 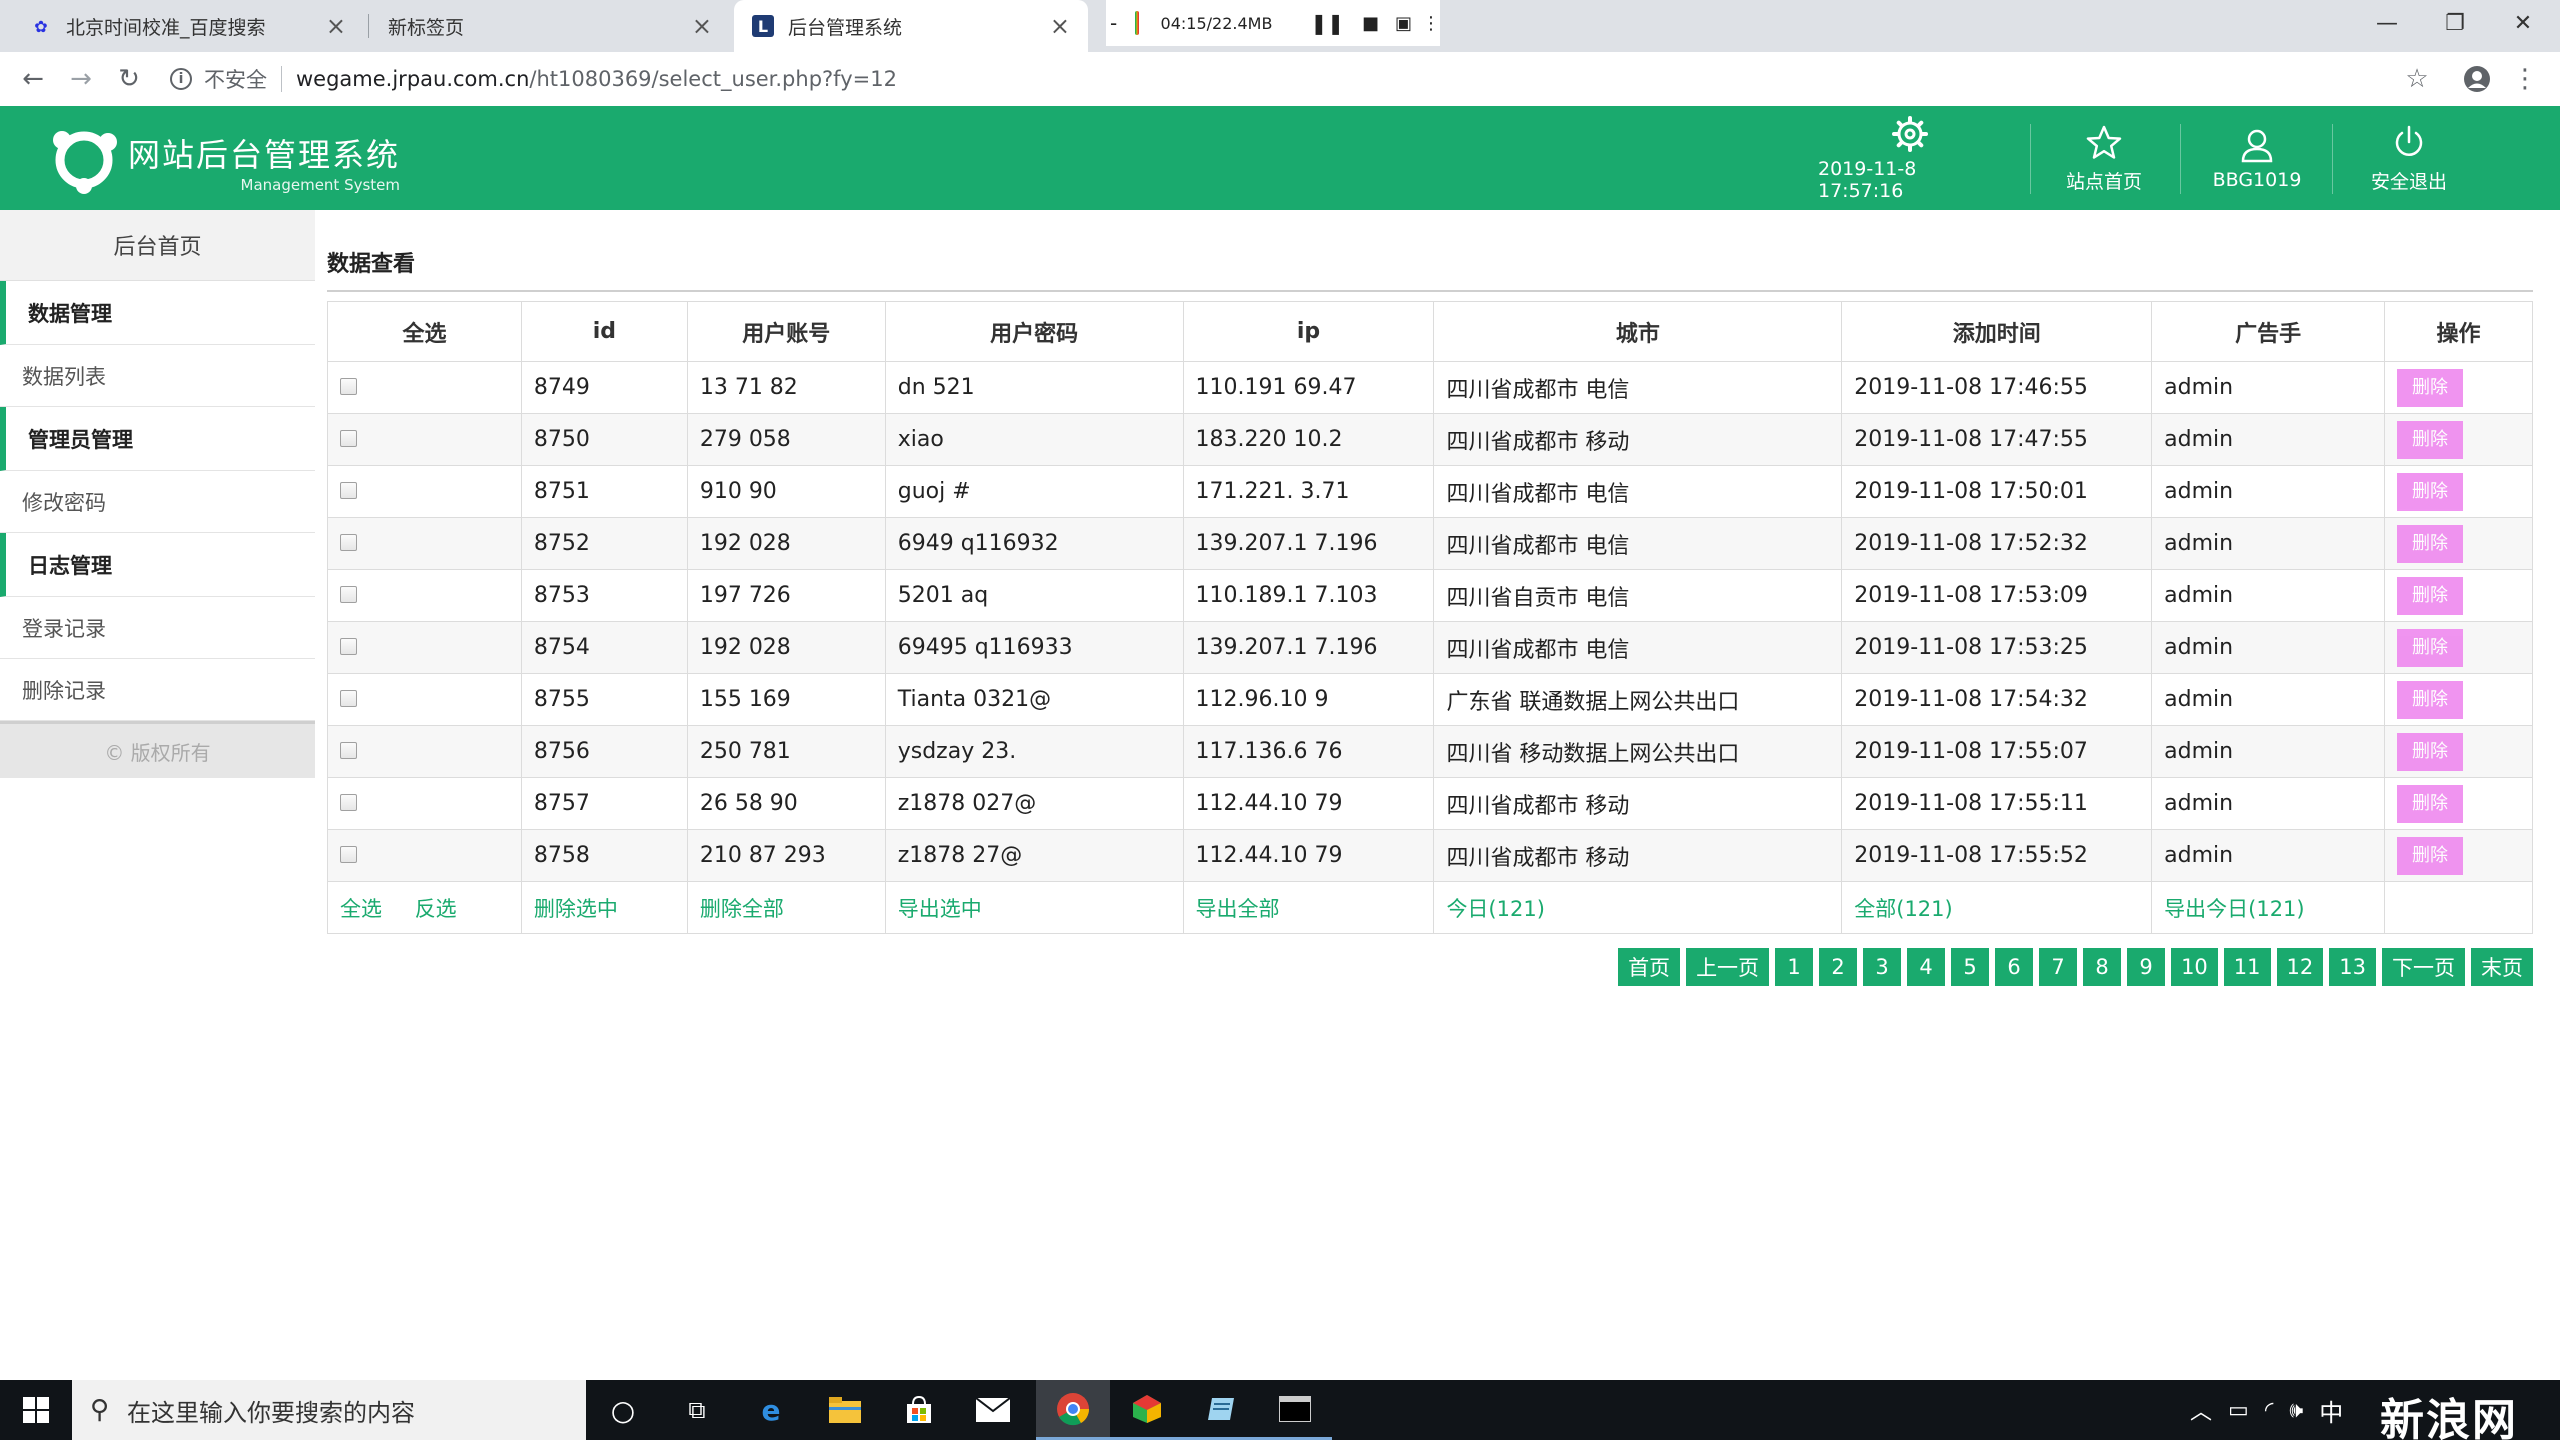 I want to click on page-button: 11, so click(x=2247, y=967).